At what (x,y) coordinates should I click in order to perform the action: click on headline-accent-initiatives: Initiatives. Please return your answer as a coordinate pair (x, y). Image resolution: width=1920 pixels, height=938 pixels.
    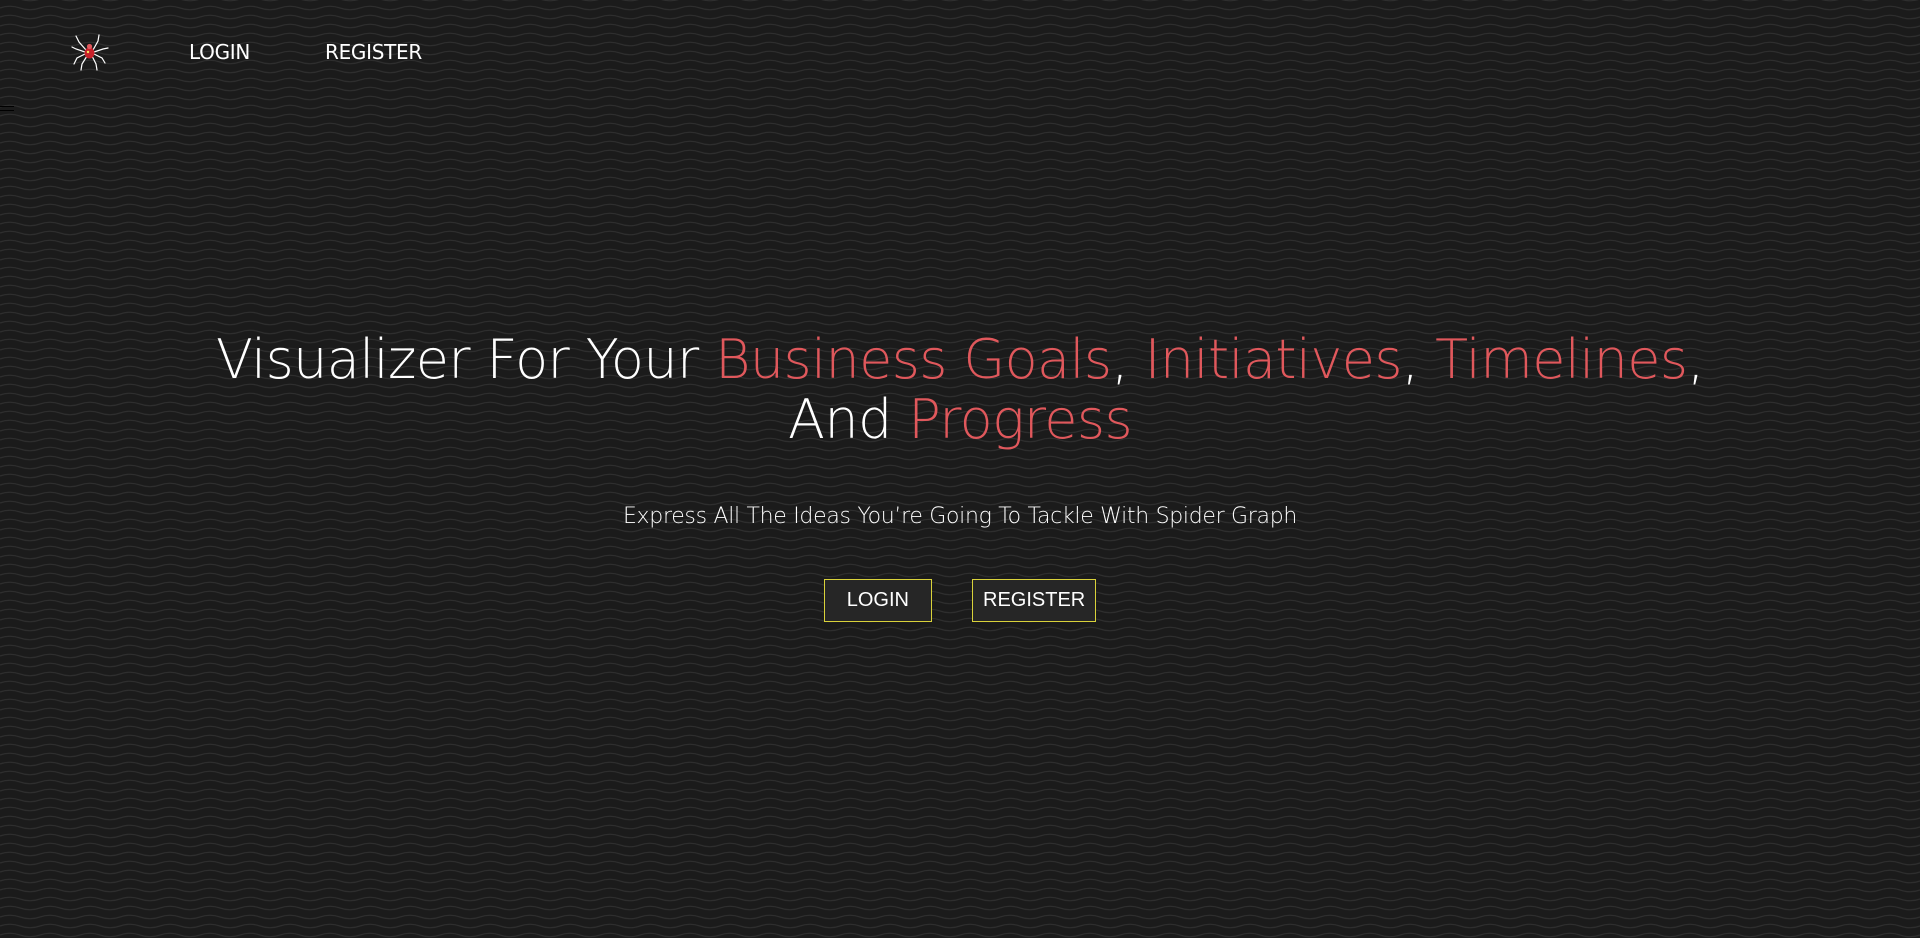
    Looking at the image, I should click on (1273, 359).